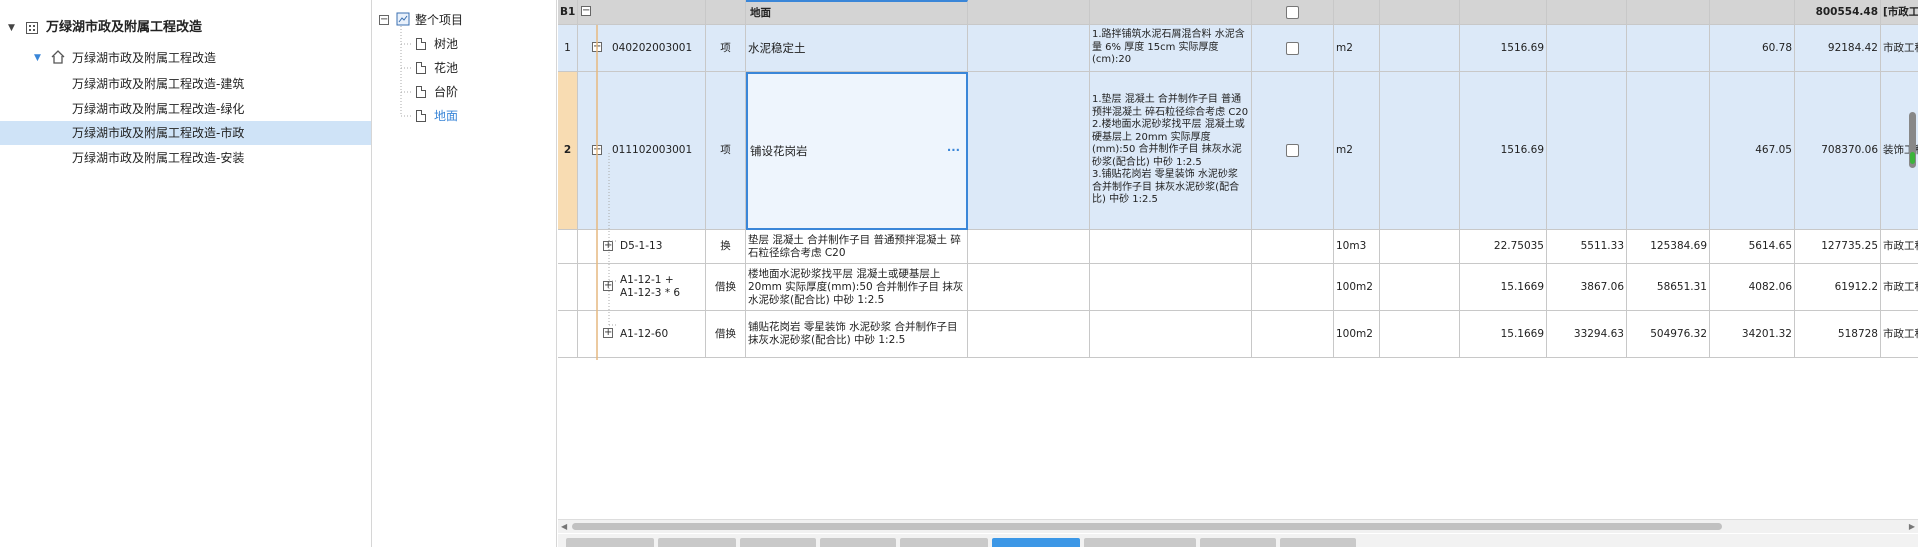 Image resolution: width=1918 pixels, height=547 pixels. What do you see at coordinates (857, 151) in the screenshot?
I see `row-name-editor: 铺设花岗岩 ···` at bounding box center [857, 151].